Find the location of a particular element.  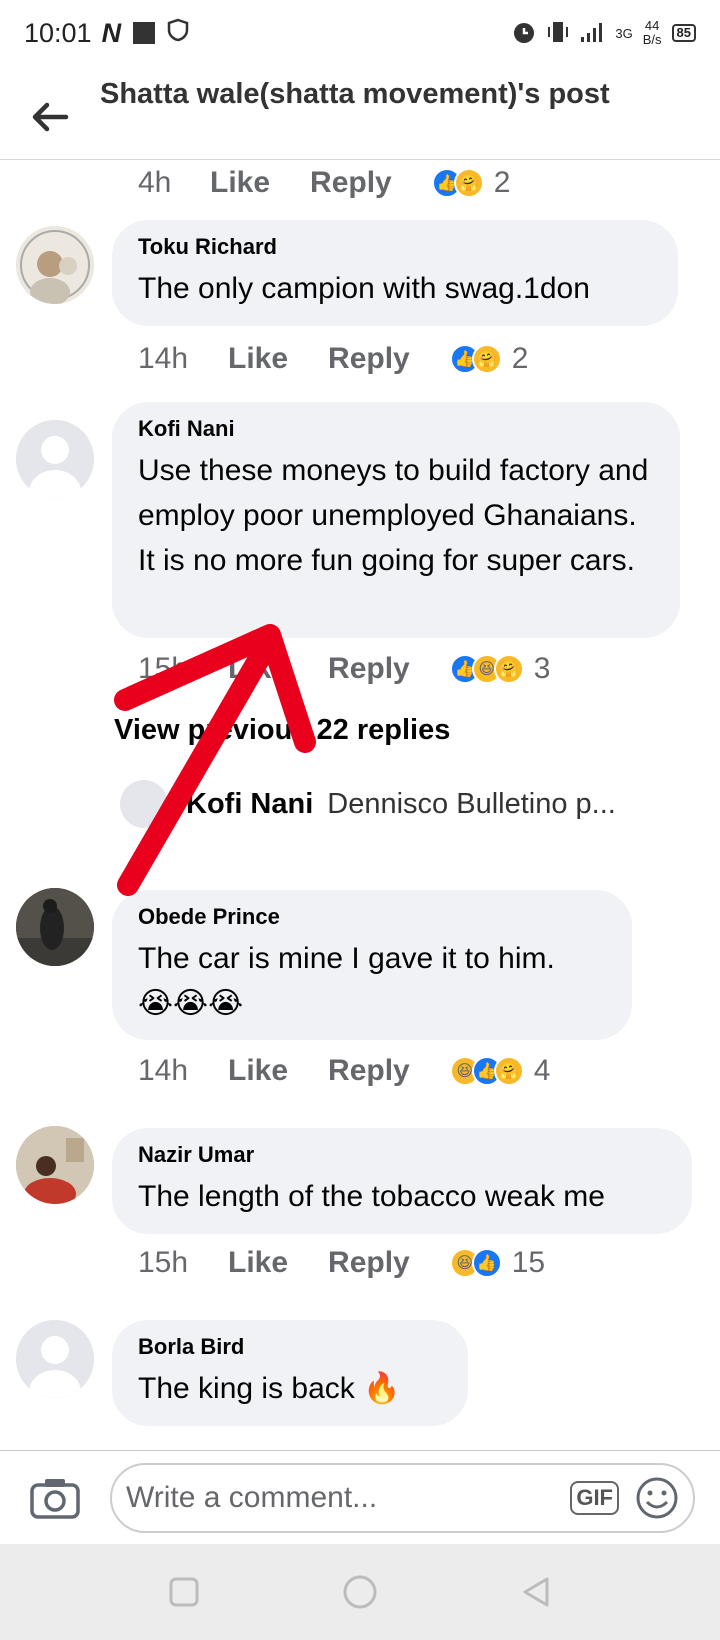

comment-meta: 15h Like Reply 😆 👍 15 is located at coordinates (342, 1263).